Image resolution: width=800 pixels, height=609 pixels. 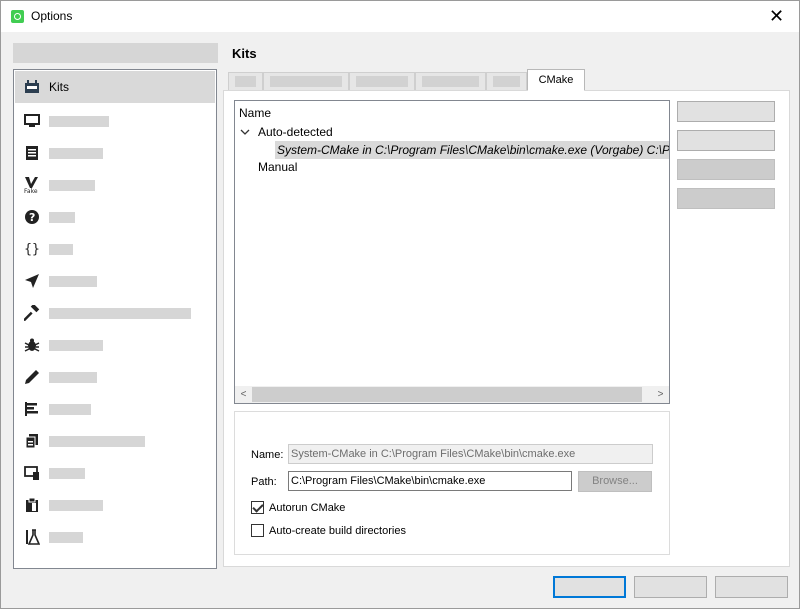 What do you see at coordinates (337, 531) in the screenshot?
I see `auto-create-label: Auto-create build directories` at bounding box center [337, 531].